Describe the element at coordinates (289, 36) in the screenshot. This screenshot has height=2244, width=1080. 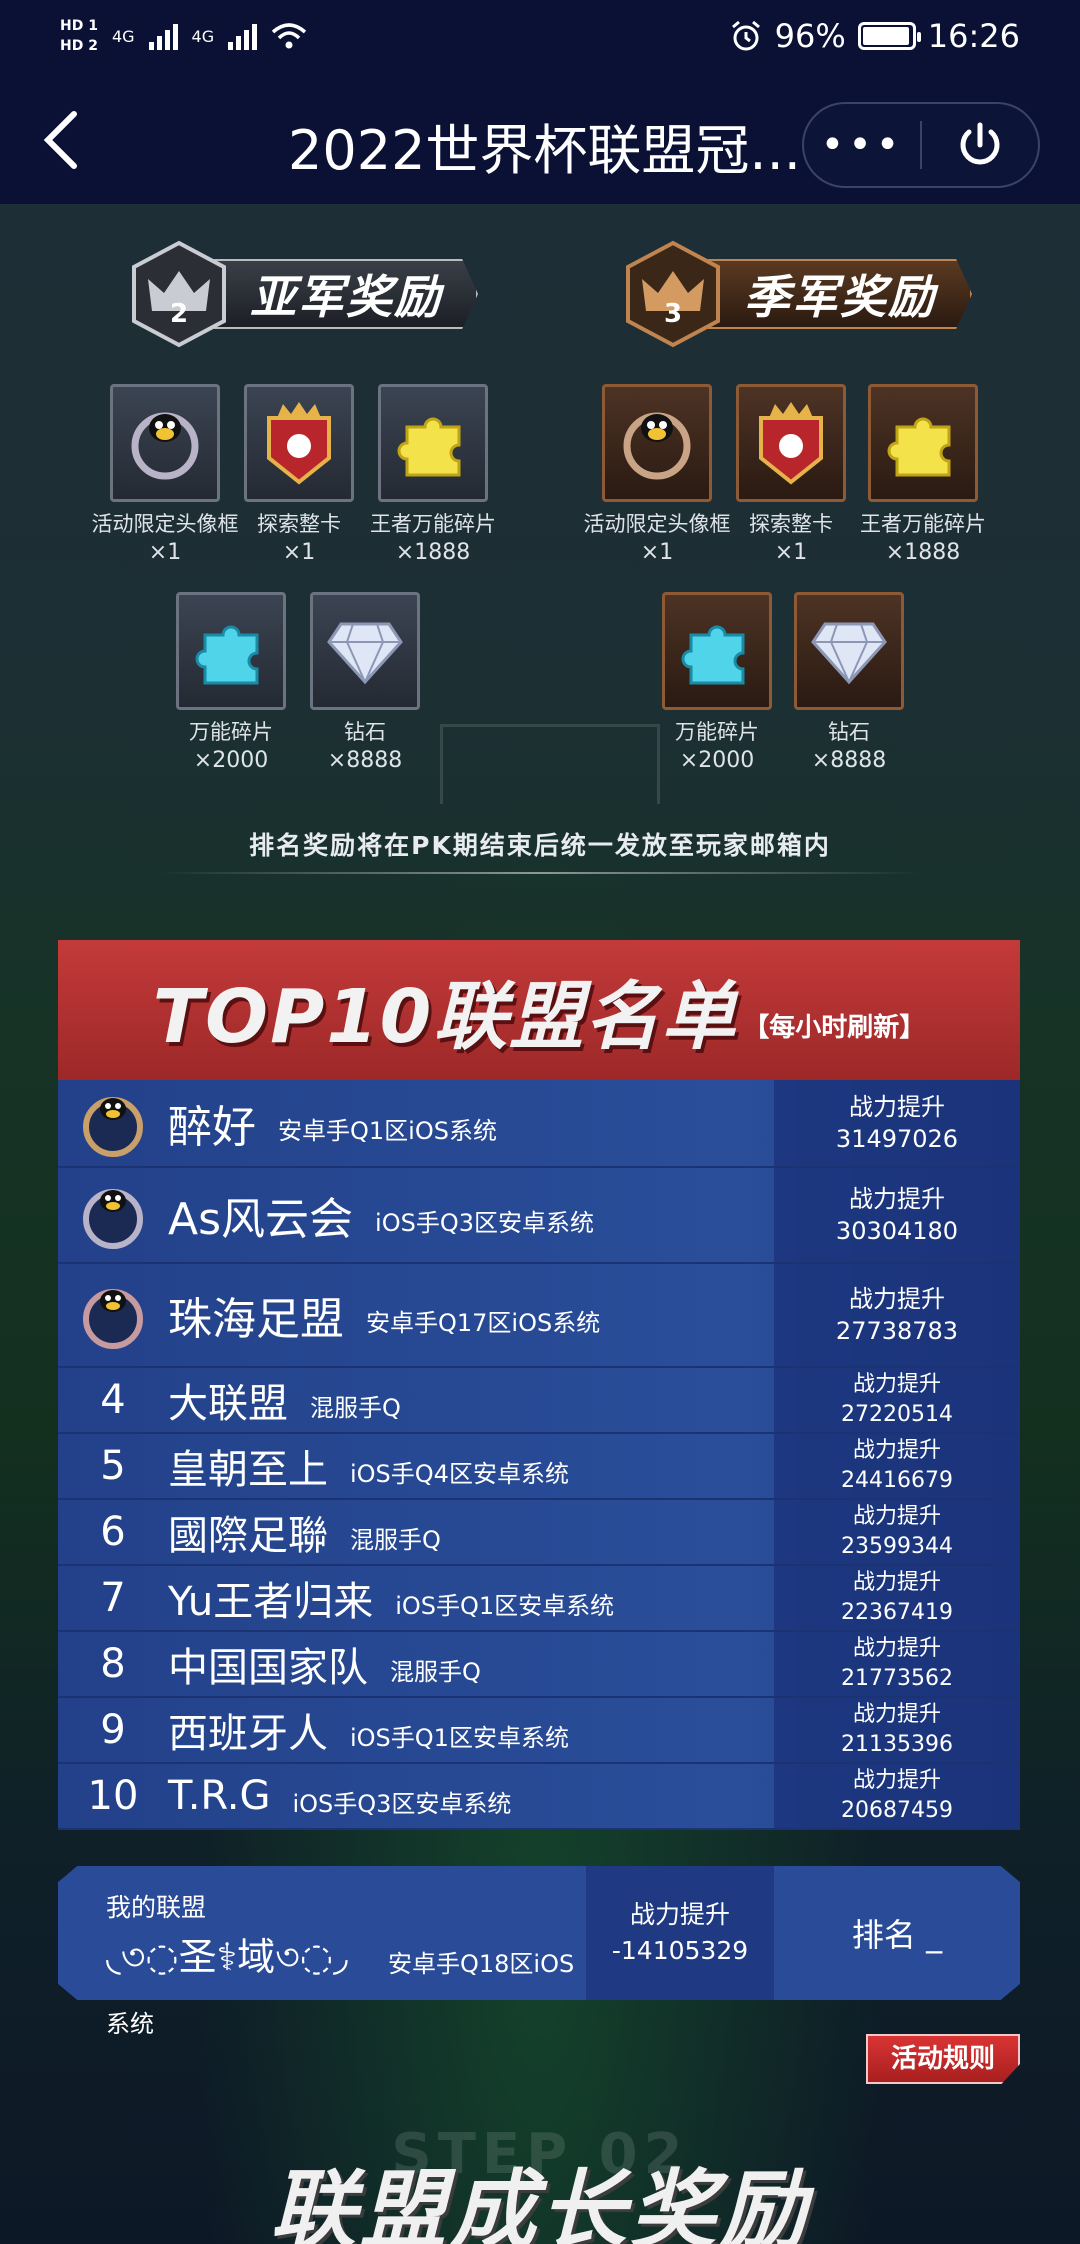
I see `wifi-icon` at that location.